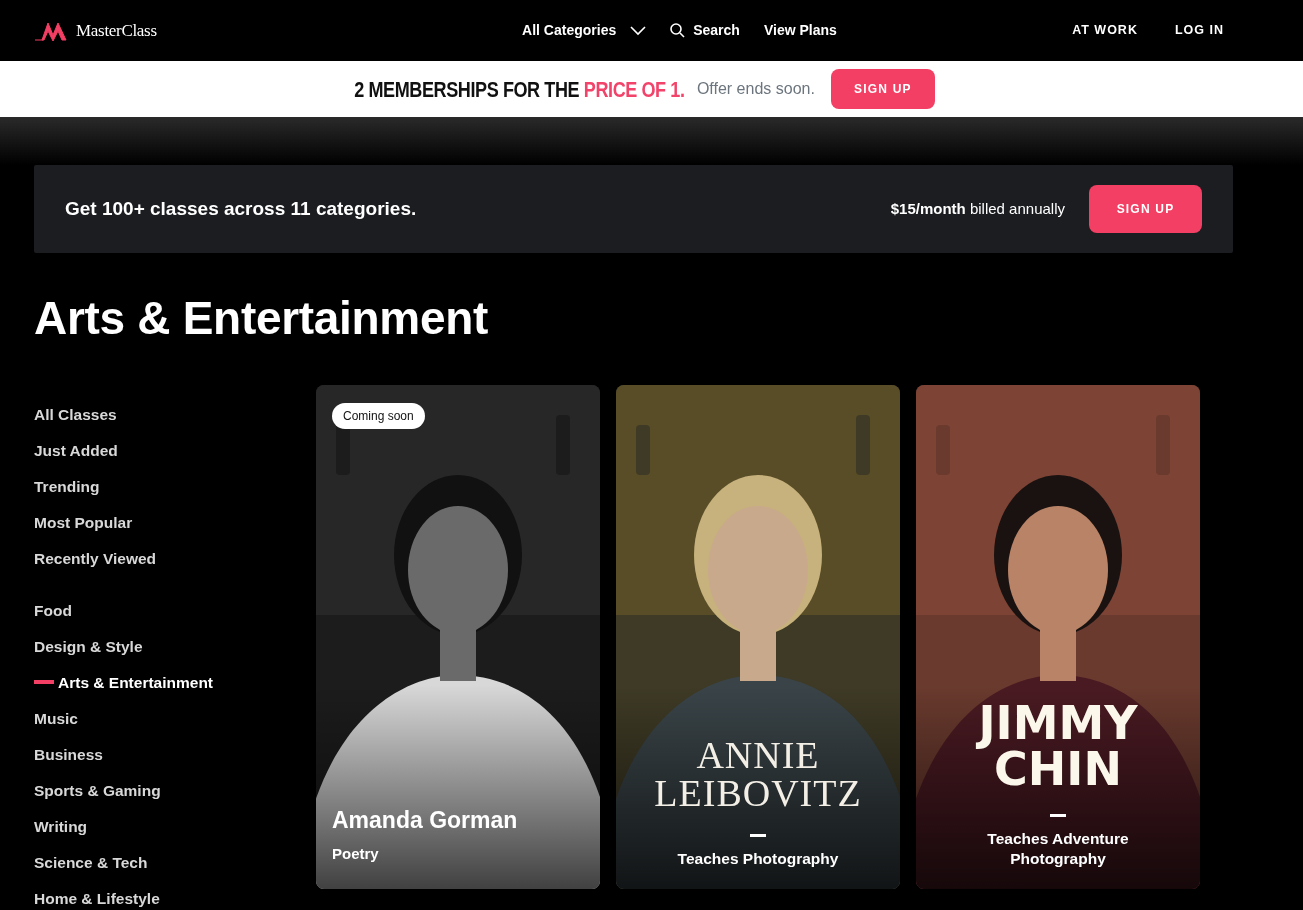 This screenshot has width=1303, height=910. Describe the element at coordinates (241, 208) in the screenshot. I see `banner-text: Get 100+ classes across 11 categories.` at that location.